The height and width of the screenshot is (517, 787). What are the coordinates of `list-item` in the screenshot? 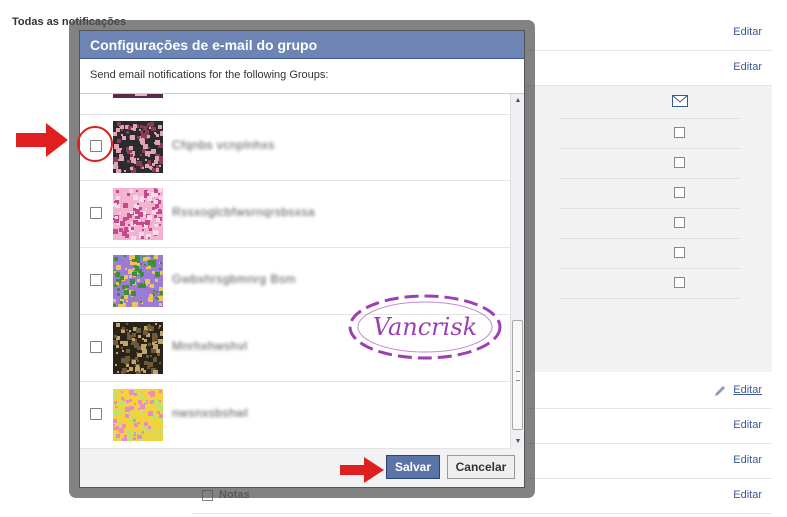 It's located at (295, 104).